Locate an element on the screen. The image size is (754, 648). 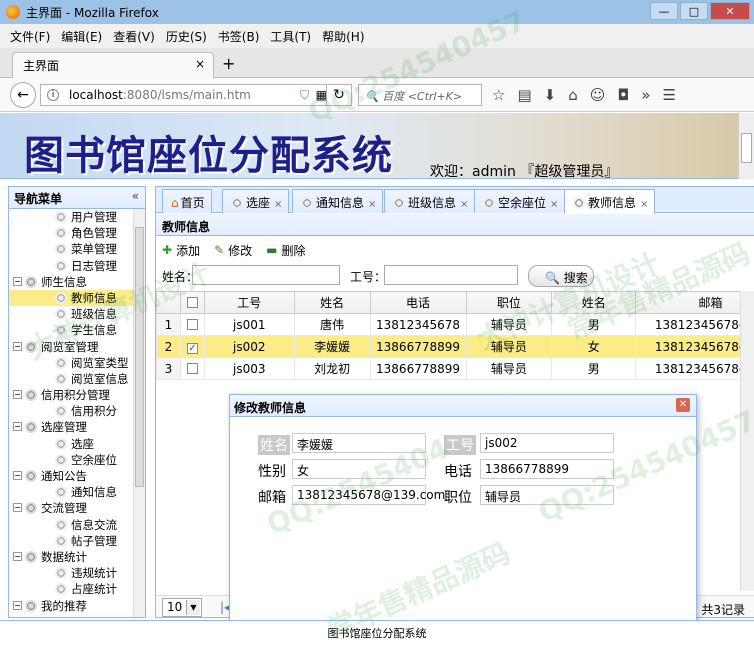
tree-group: −选座管理 is located at coordinates (71, 427).